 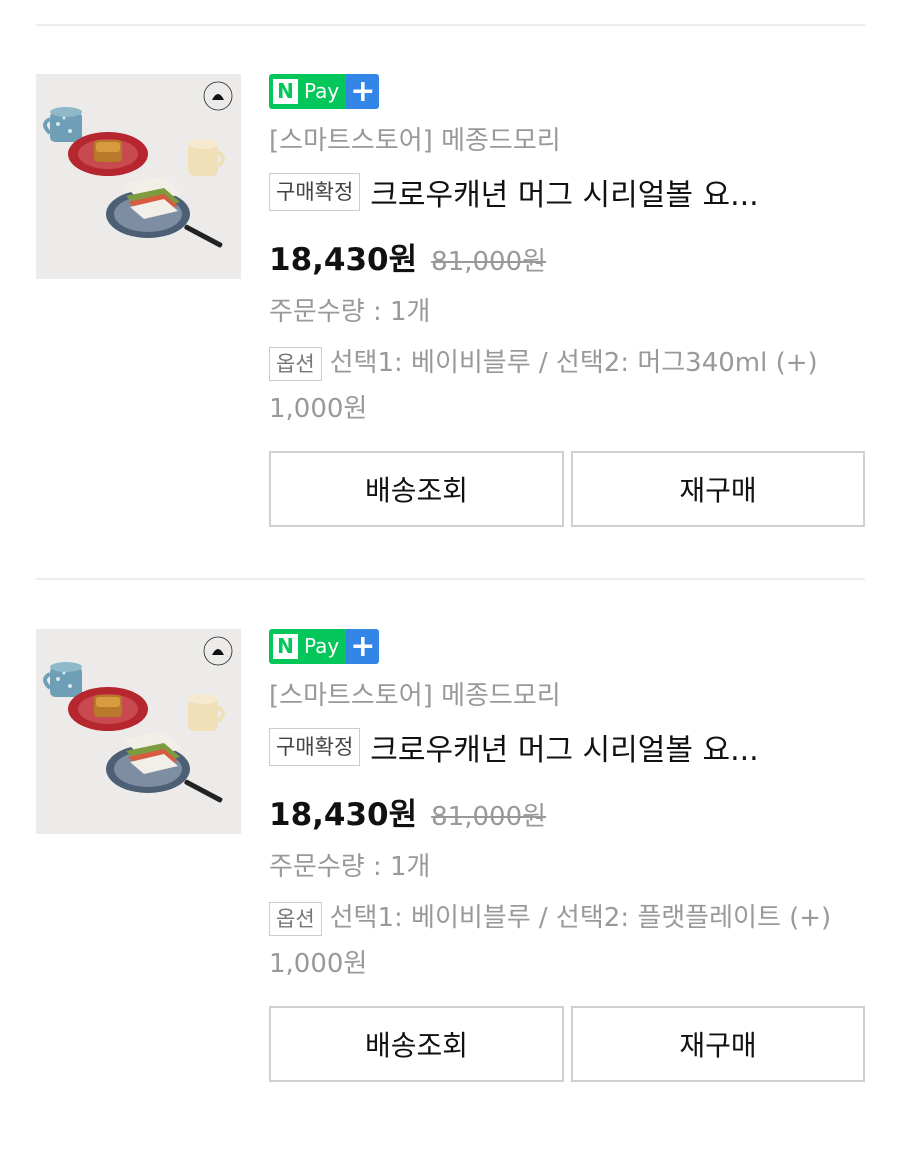 I want to click on option-row: 옵션 선택1: 베이비블루 / 선택2: 플랫플레이트 (+) 1,000원, so click(x=569, y=941).